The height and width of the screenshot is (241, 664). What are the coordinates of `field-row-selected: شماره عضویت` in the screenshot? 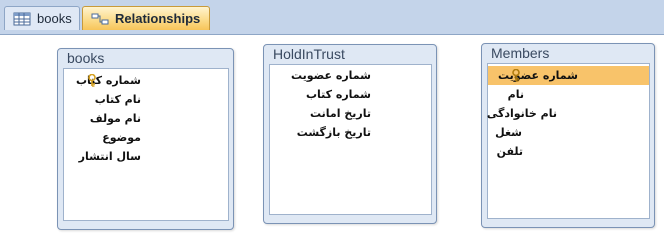 It's located at (568, 75).